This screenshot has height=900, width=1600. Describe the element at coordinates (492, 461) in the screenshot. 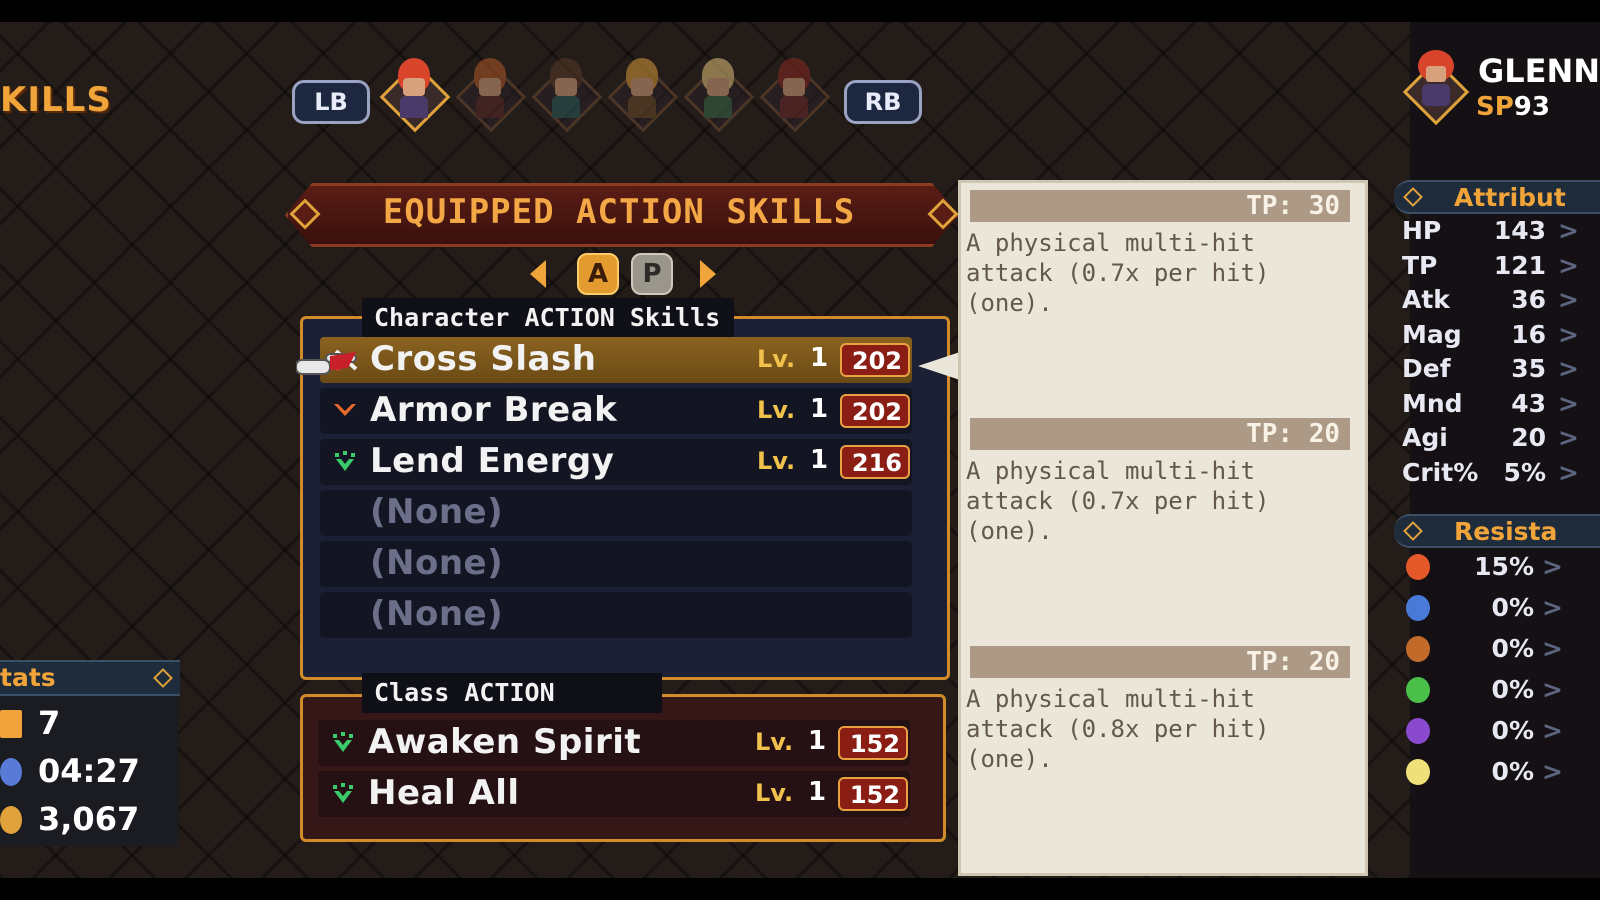

I see `skill-name: Lend Energy` at that location.